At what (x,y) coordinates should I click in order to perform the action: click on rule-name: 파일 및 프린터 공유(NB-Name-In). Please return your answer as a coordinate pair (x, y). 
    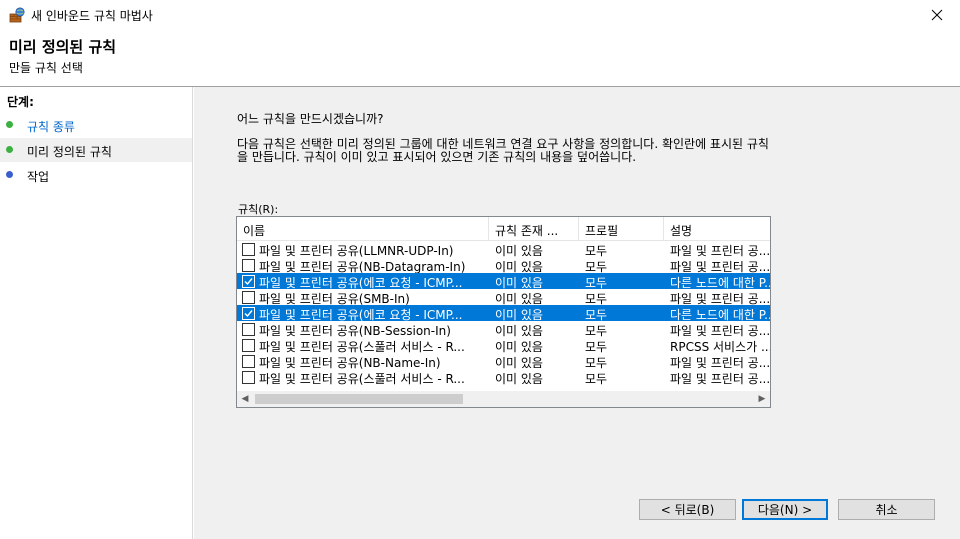
    Looking at the image, I should click on (350, 362).